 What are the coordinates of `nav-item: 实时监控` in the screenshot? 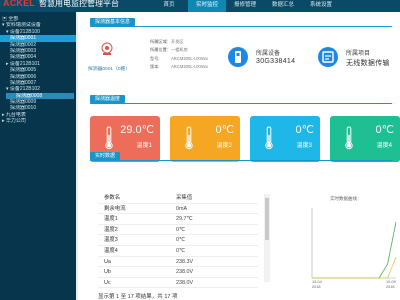 It's located at (207, 6).